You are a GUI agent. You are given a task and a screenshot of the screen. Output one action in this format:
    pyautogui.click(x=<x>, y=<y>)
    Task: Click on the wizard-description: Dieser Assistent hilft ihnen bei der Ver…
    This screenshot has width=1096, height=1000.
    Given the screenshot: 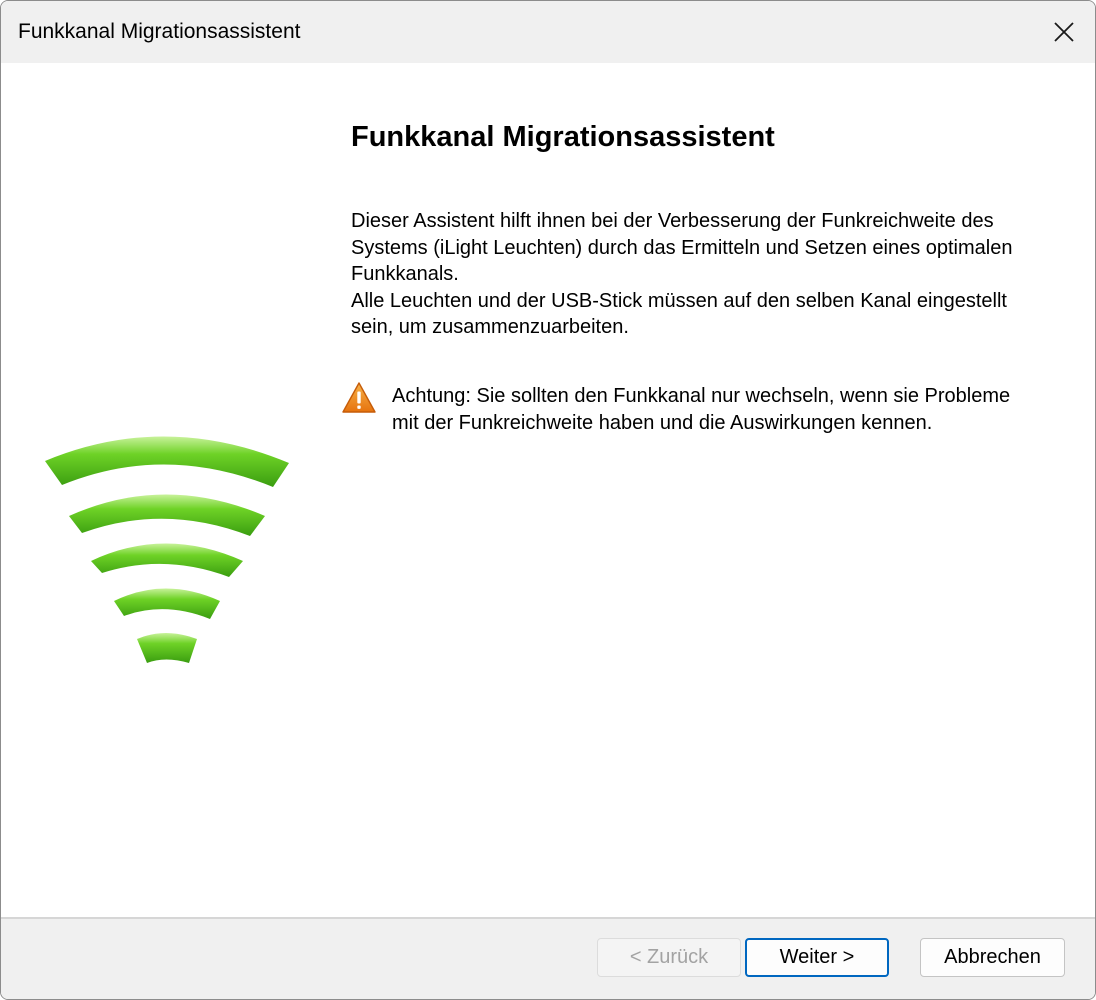 What is the action you would take?
    pyautogui.click(x=711, y=274)
    